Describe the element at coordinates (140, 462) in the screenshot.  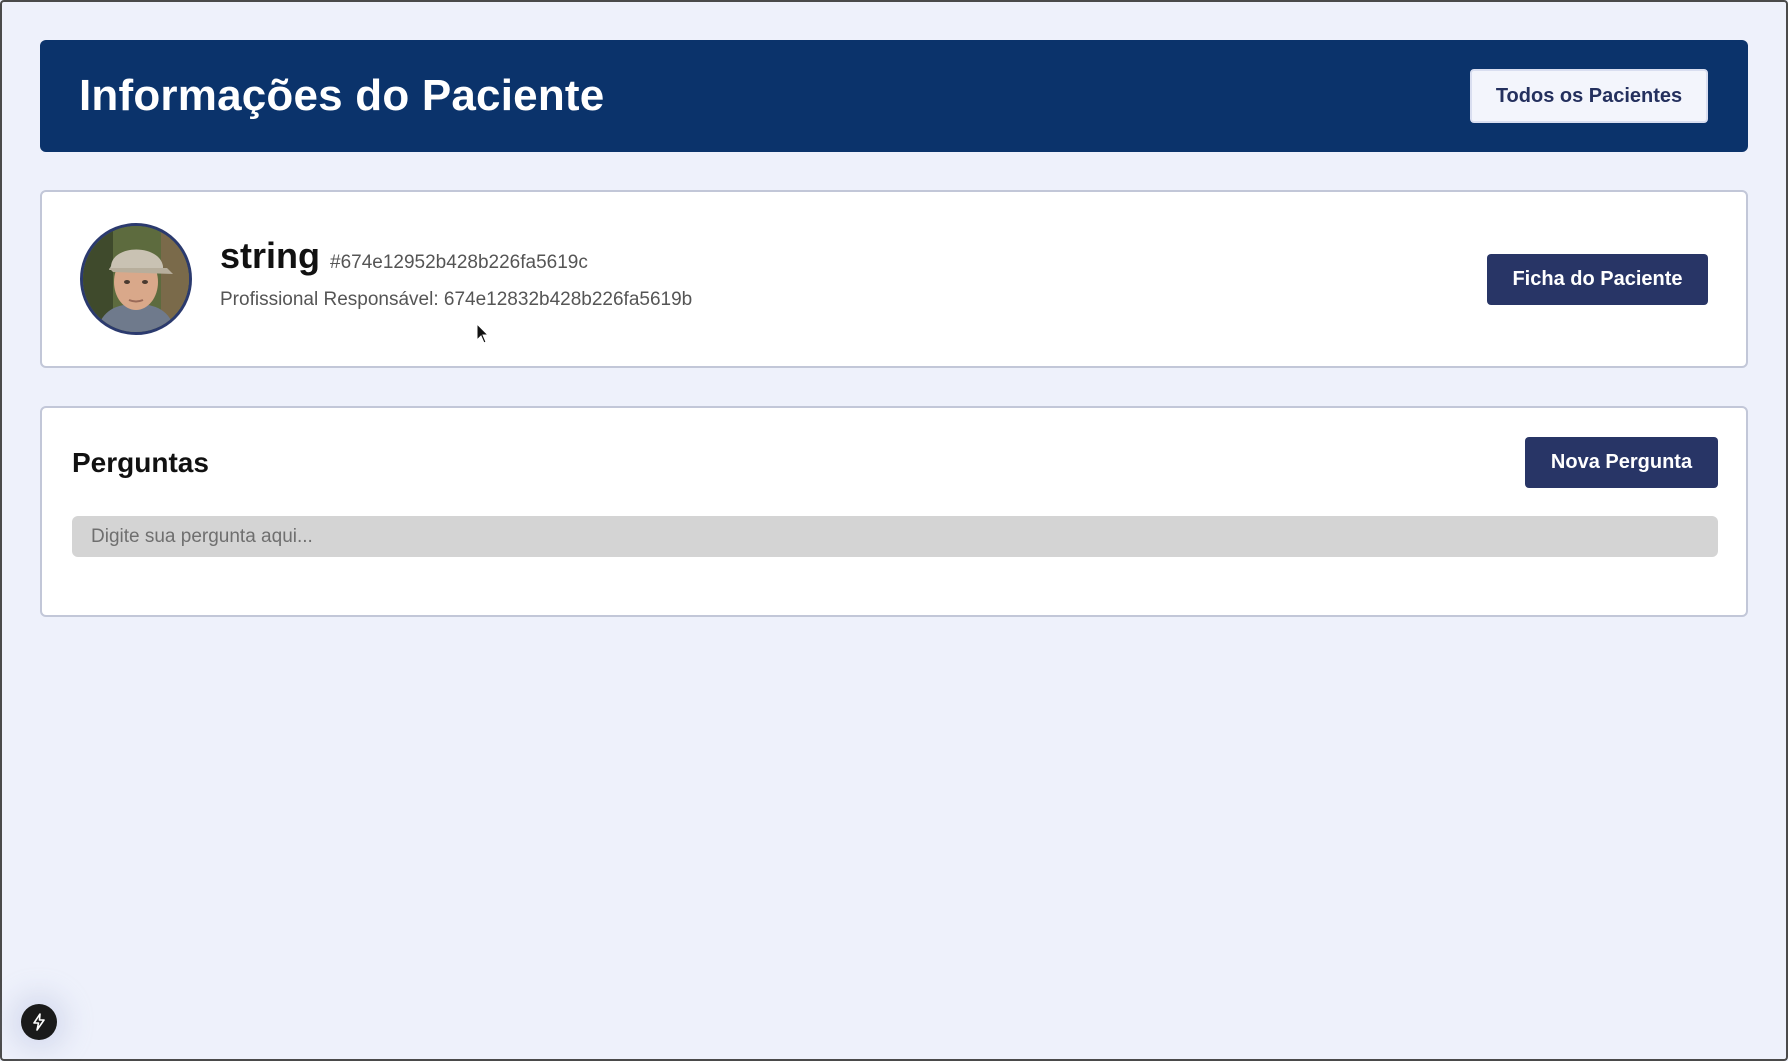
I see `questions-title: Perguntas` at that location.